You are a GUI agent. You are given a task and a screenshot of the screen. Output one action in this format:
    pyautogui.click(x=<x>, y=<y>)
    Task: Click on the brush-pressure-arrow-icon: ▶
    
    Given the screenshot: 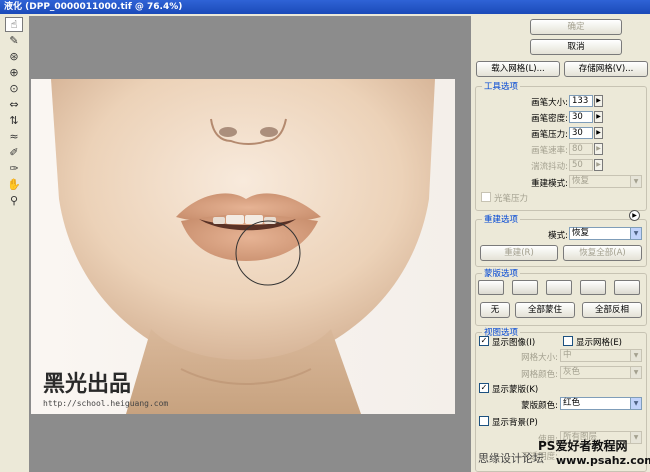 What is the action you would take?
    pyautogui.click(x=598, y=133)
    